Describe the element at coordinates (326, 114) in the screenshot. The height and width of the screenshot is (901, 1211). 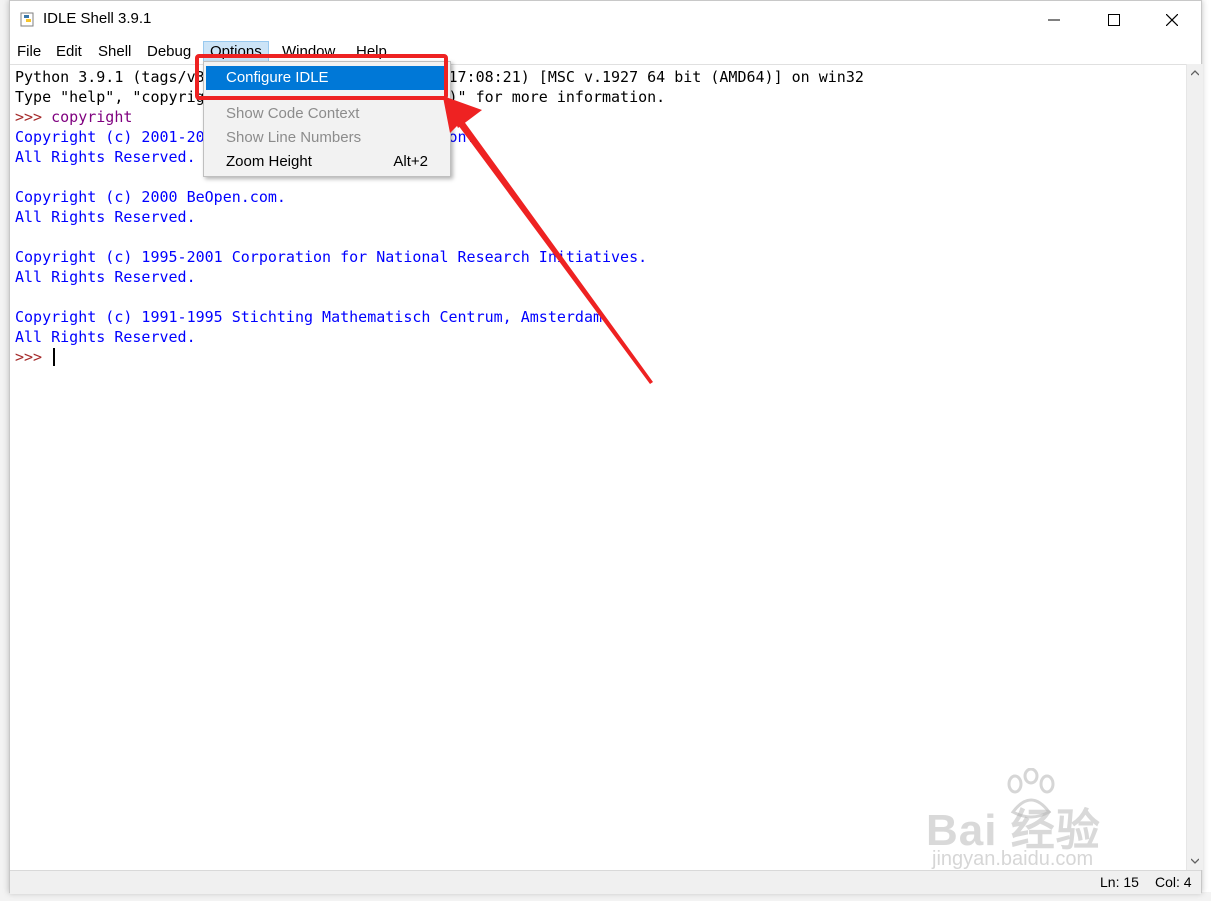
I see `menu-item-show-code-context: Show Code Context` at that location.